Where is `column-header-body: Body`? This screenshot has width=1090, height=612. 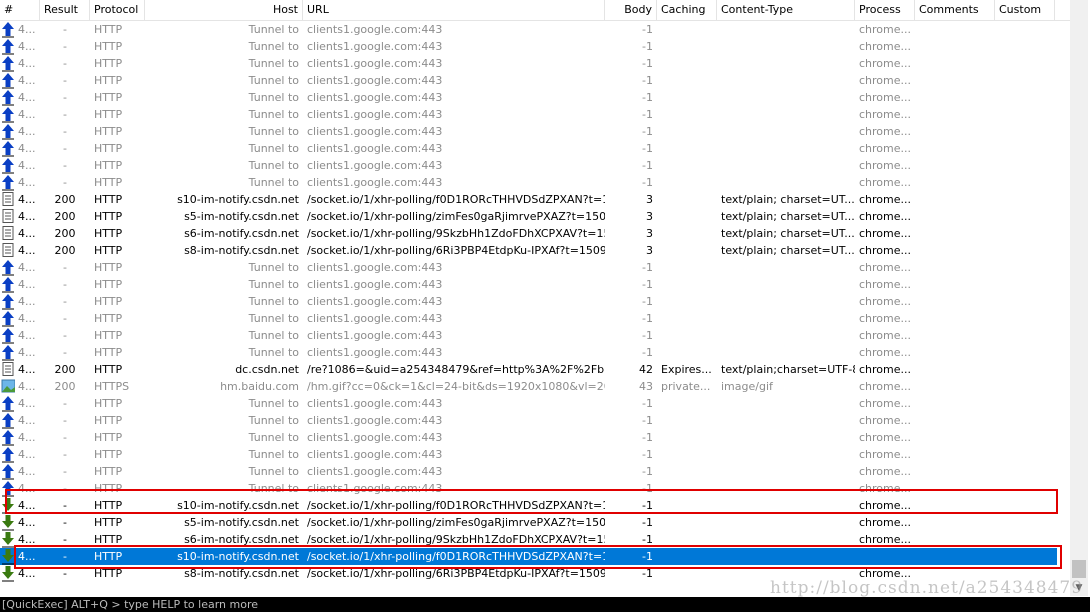
column-header-body: Body is located at coordinates (631, 10).